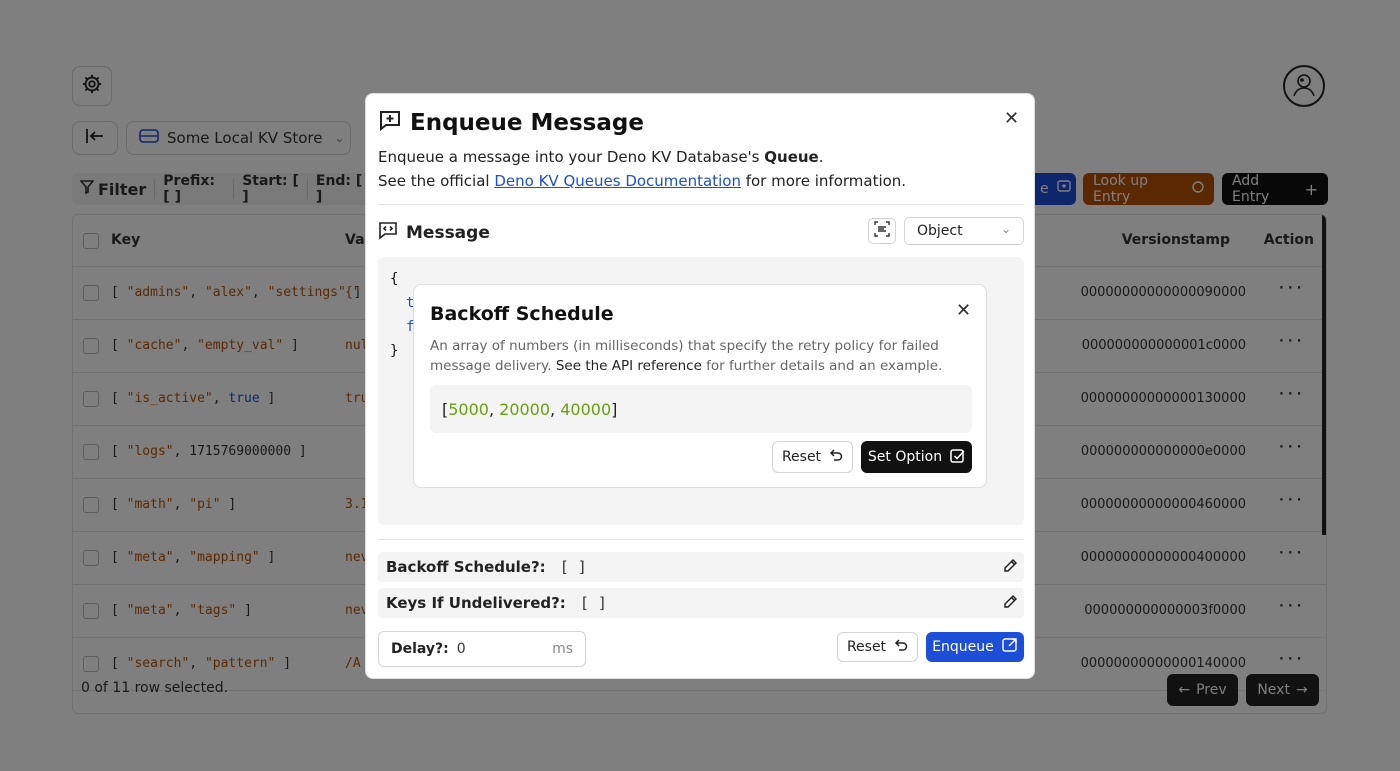 The width and height of the screenshot is (1400, 771). I want to click on code-close-bracket: ], so click(614, 409).